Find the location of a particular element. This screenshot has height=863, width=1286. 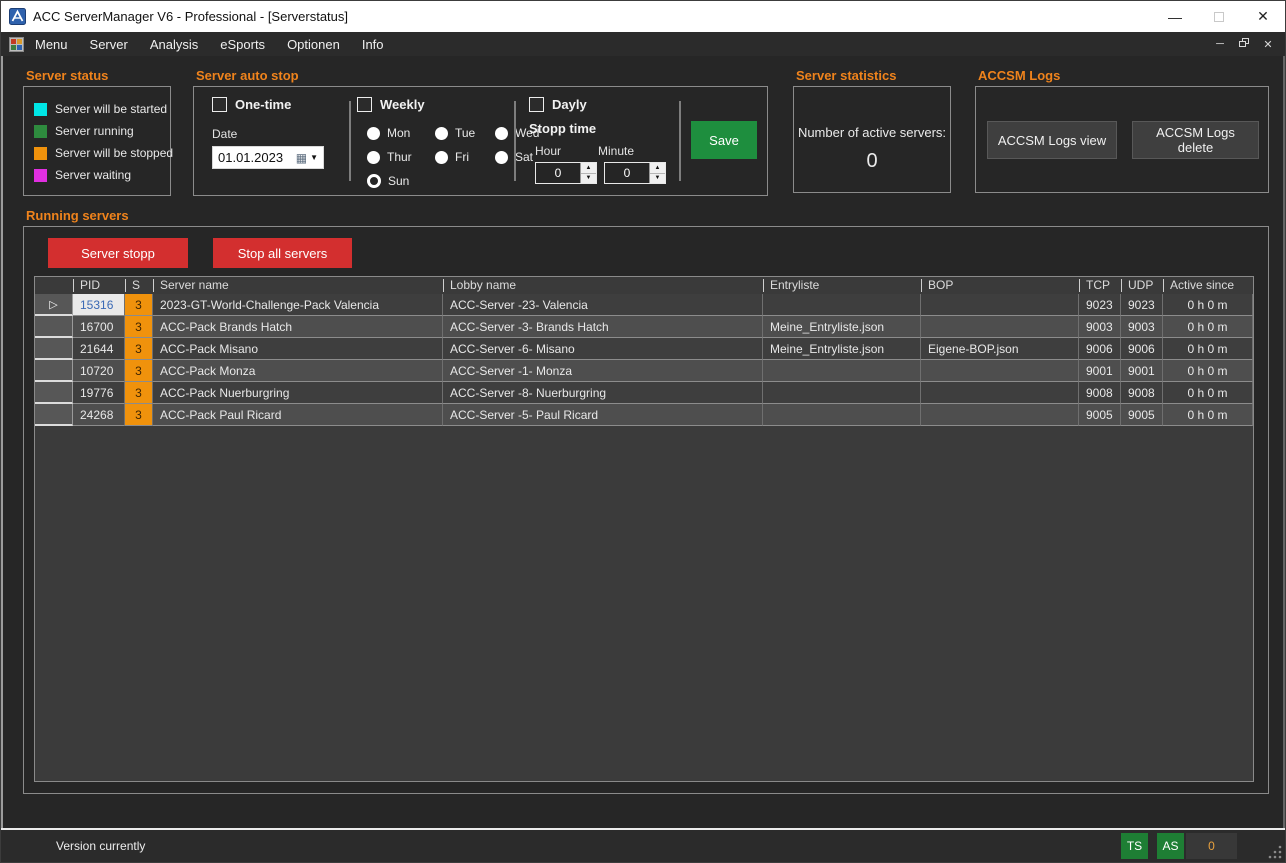

menu-item-menu: Menu is located at coordinates (51, 44).